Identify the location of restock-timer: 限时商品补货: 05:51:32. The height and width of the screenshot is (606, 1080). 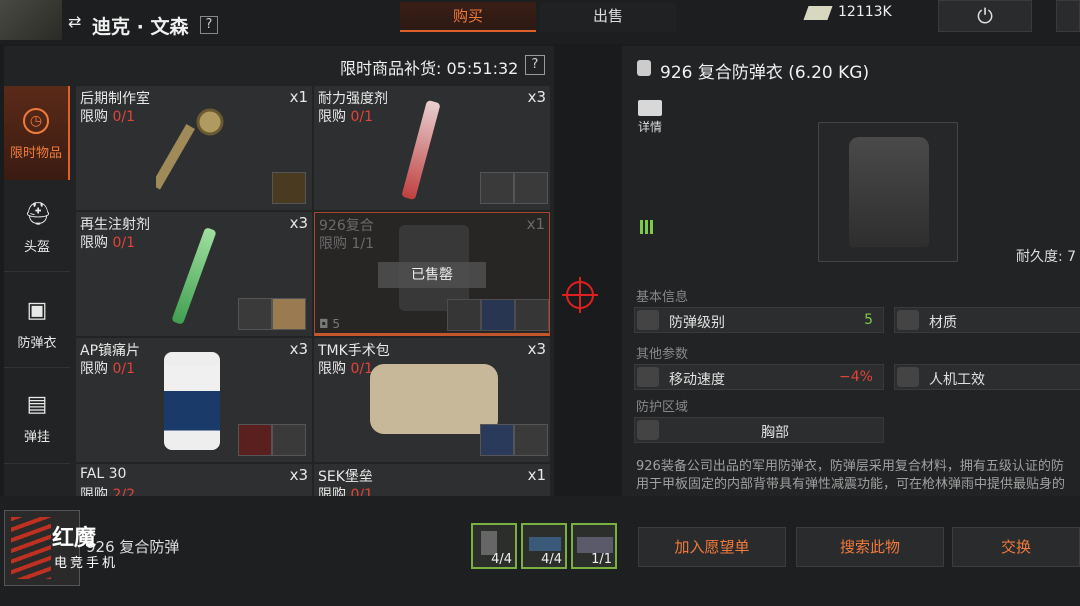
(429, 68).